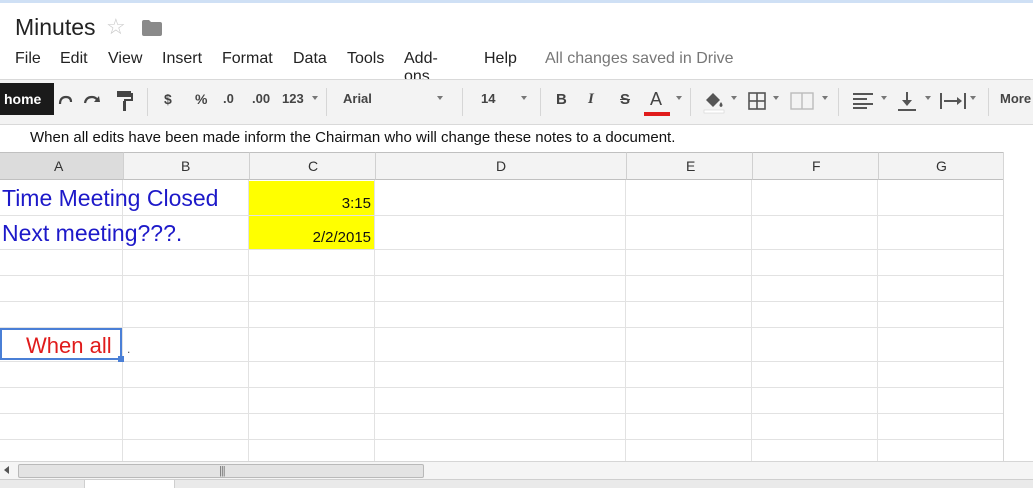 This screenshot has height=488, width=1033. I want to click on menu-view: View, so click(125, 59).